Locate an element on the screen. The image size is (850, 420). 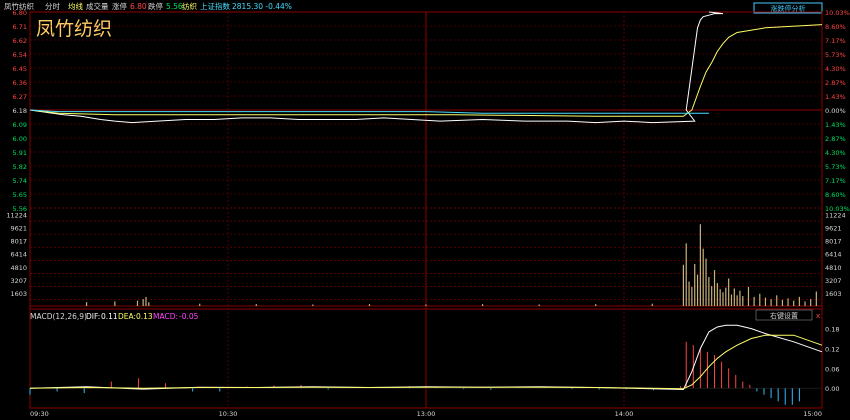
price-tick: 5.82 is located at coordinates (20, 167).